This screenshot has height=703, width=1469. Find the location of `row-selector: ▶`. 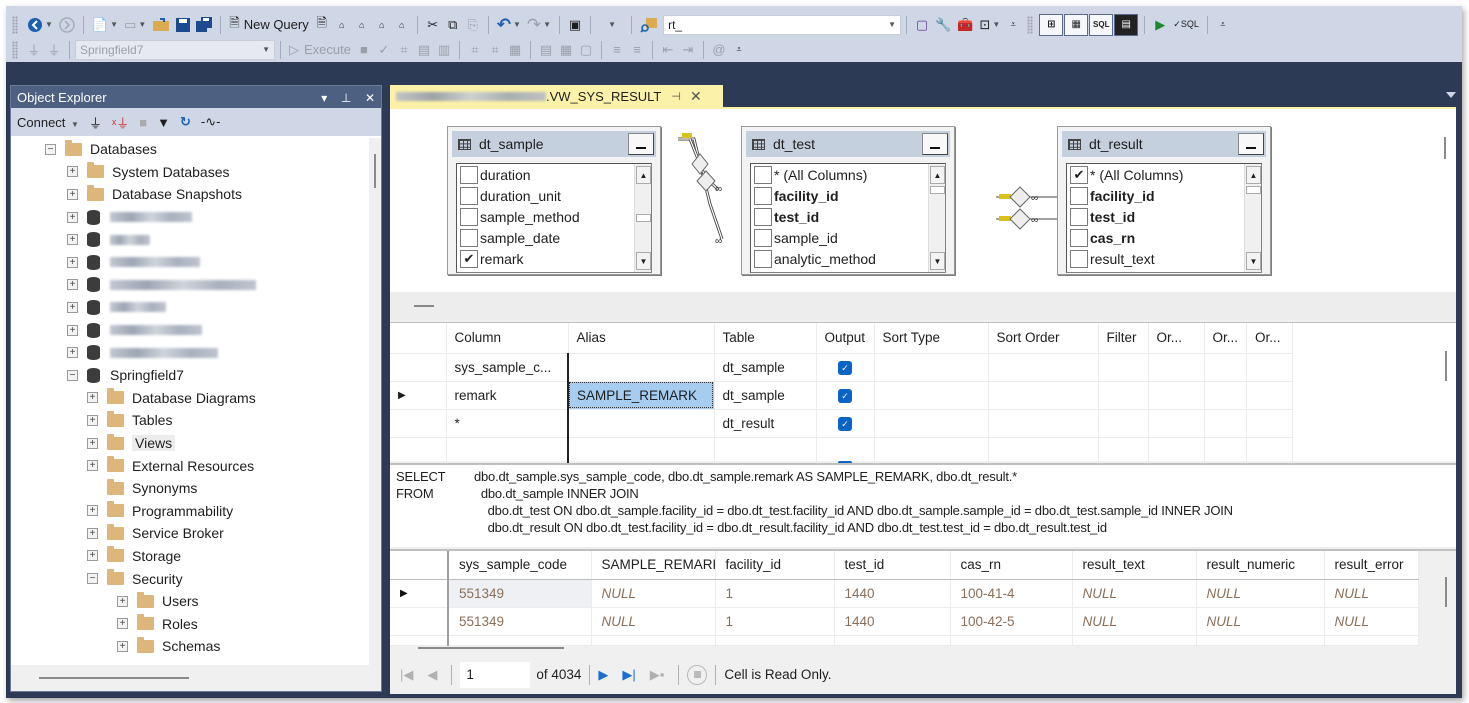

row-selector: ▶ is located at coordinates (418, 395).